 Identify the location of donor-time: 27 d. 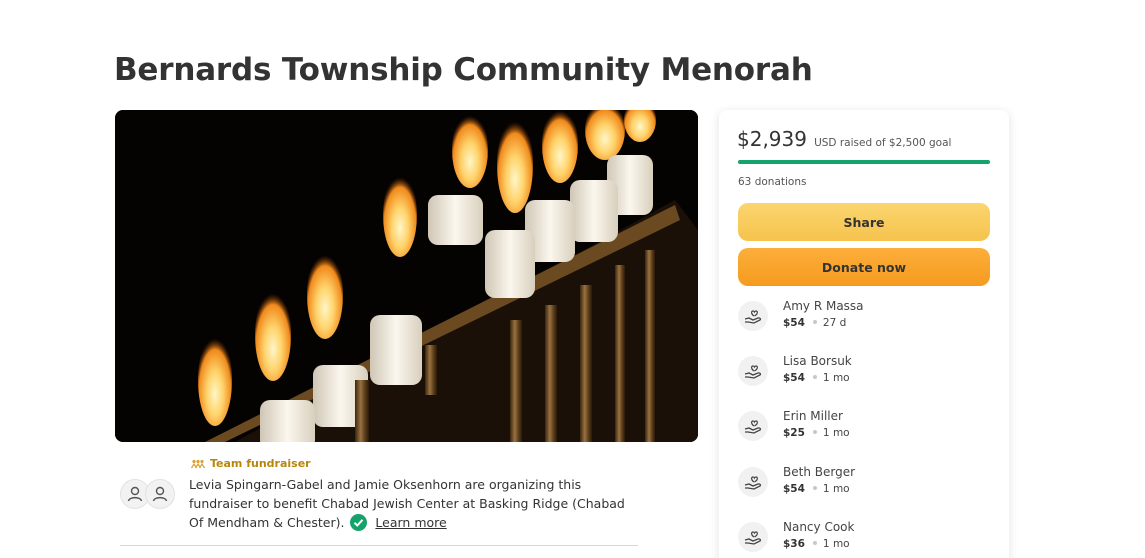
(834, 323).